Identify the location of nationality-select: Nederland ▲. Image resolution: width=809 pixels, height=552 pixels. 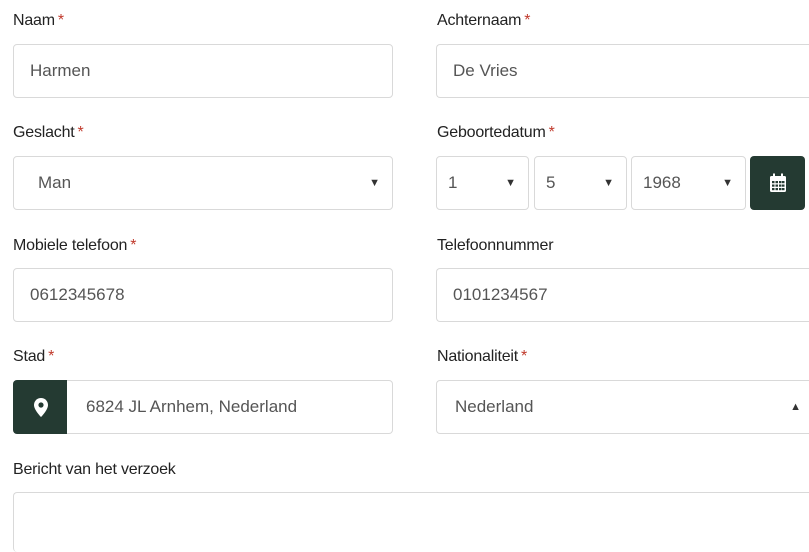
(622, 407).